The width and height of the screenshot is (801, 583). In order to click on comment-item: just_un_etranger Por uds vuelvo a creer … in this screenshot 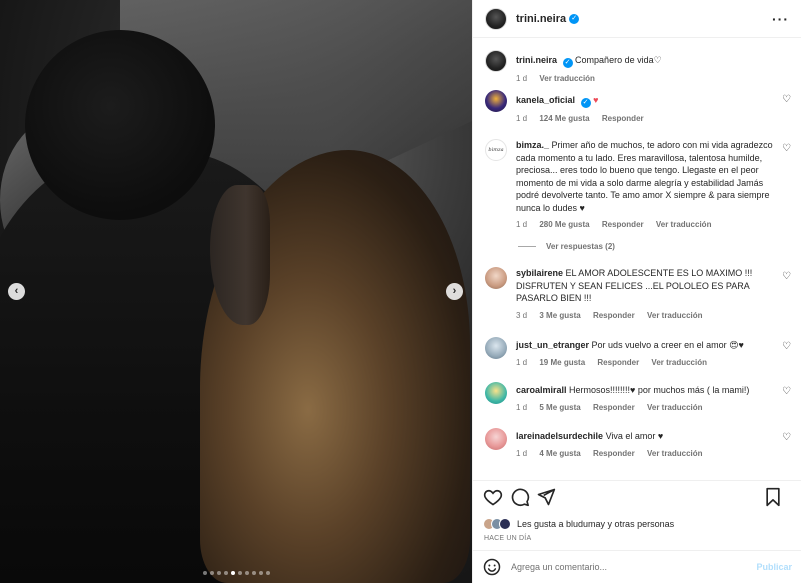, I will do `click(640, 352)`.